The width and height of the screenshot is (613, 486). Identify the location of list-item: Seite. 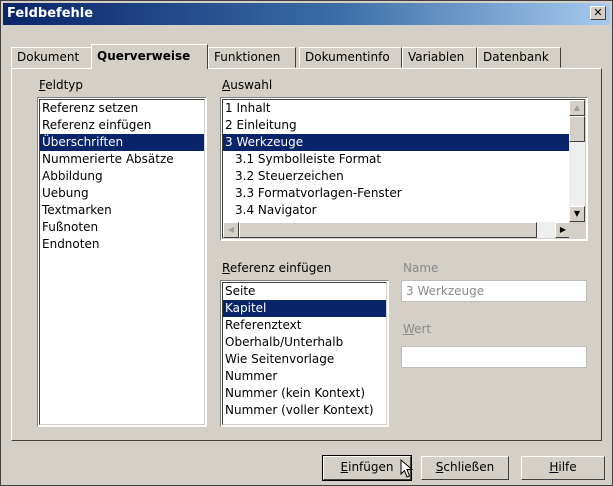
(304, 291).